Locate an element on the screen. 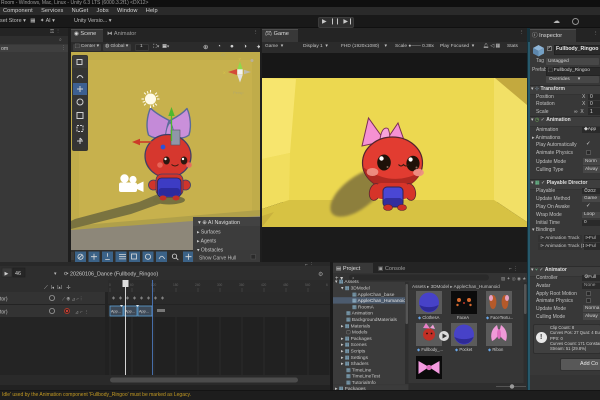  svg-text: ▾ Obstacles is located at coordinates (210, 251).